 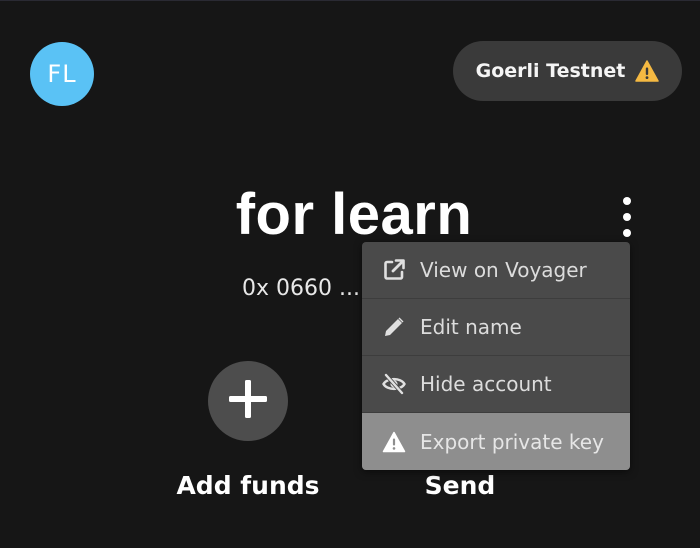 I want to click on avatar: FL, so click(x=62, y=74).